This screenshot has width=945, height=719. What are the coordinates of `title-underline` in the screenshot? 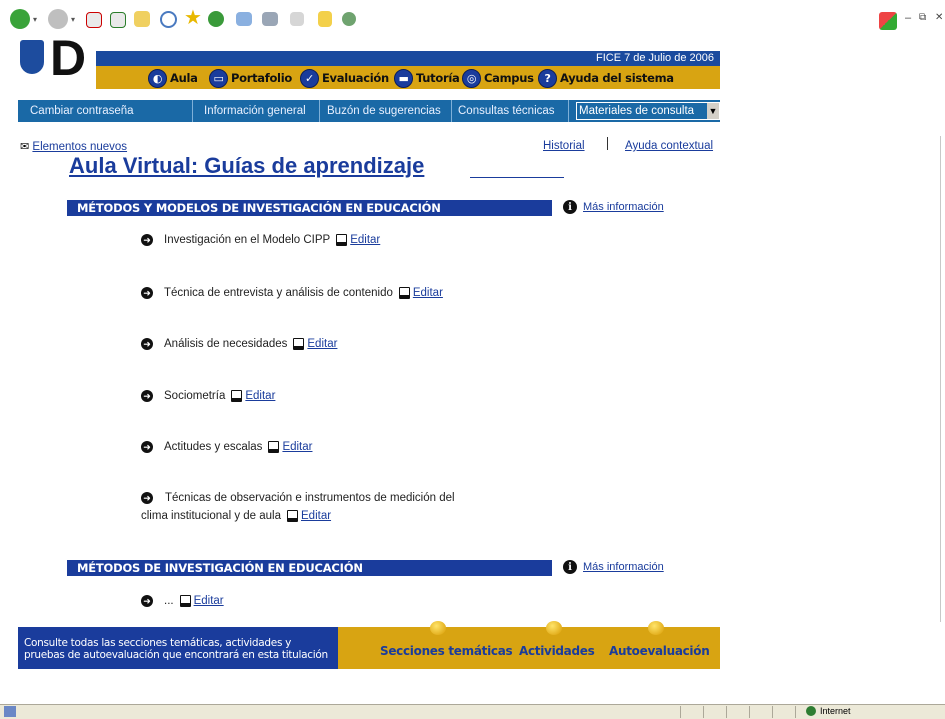 It's located at (517, 177).